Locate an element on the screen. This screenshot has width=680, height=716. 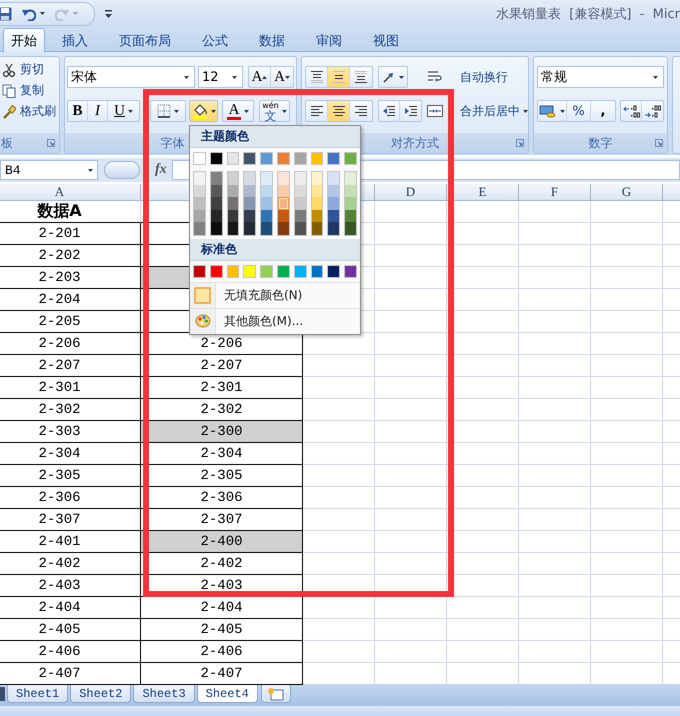
cut-button: 剪切 is located at coordinates (30, 69).